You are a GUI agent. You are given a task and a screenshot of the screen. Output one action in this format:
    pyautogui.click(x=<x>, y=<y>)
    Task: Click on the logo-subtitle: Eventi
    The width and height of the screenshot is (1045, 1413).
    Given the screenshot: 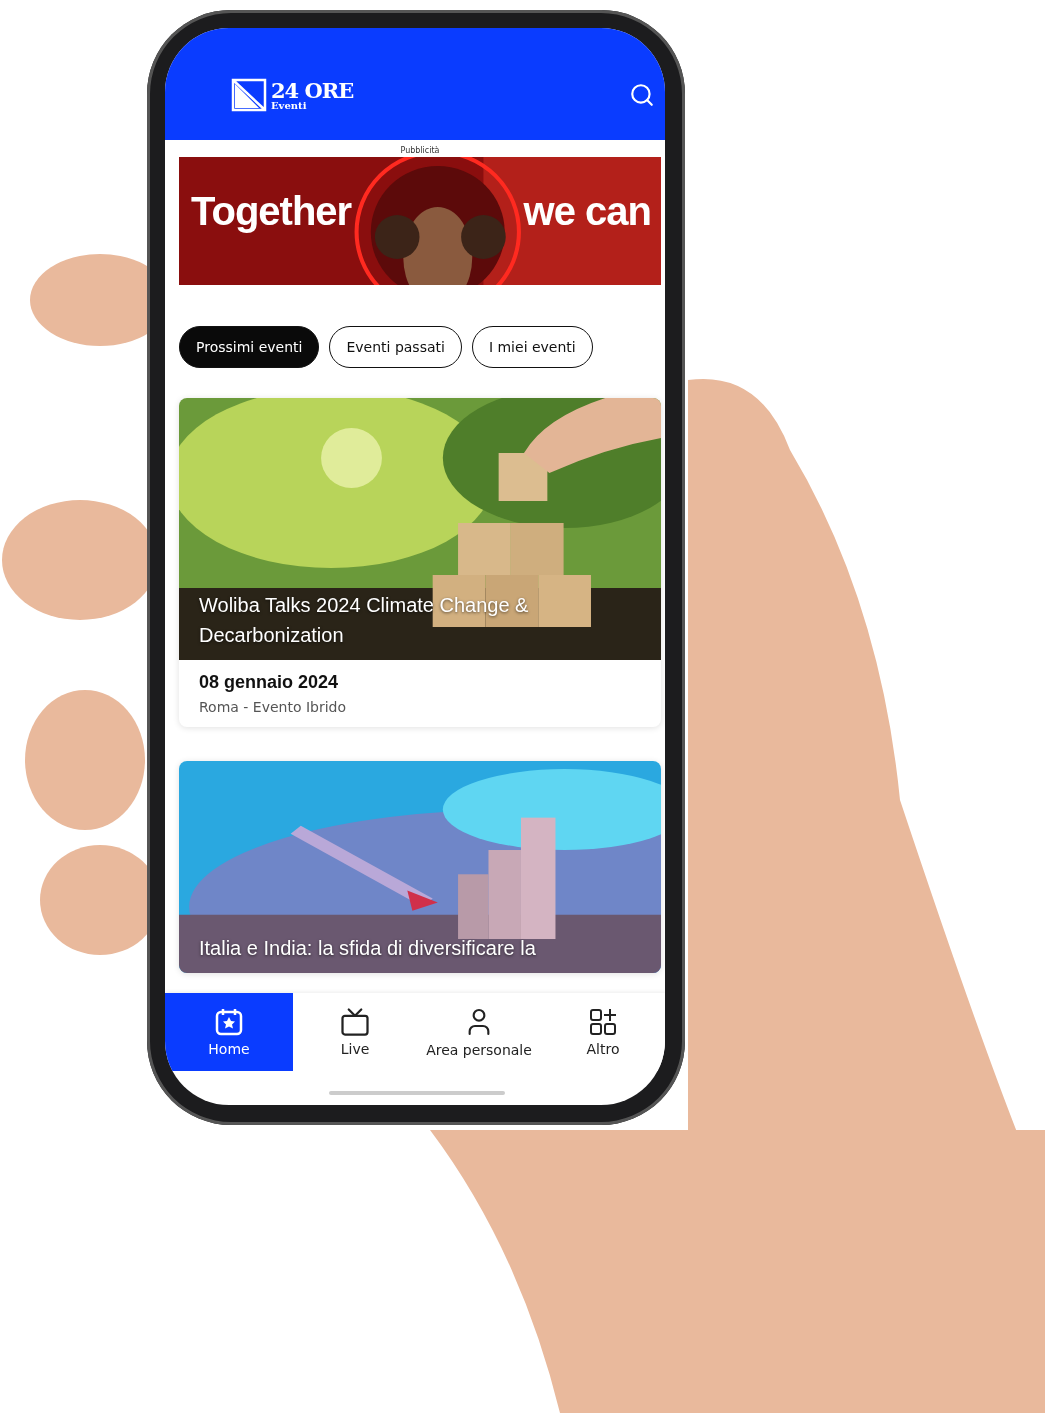 What is the action you would take?
    pyautogui.click(x=289, y=105)
    